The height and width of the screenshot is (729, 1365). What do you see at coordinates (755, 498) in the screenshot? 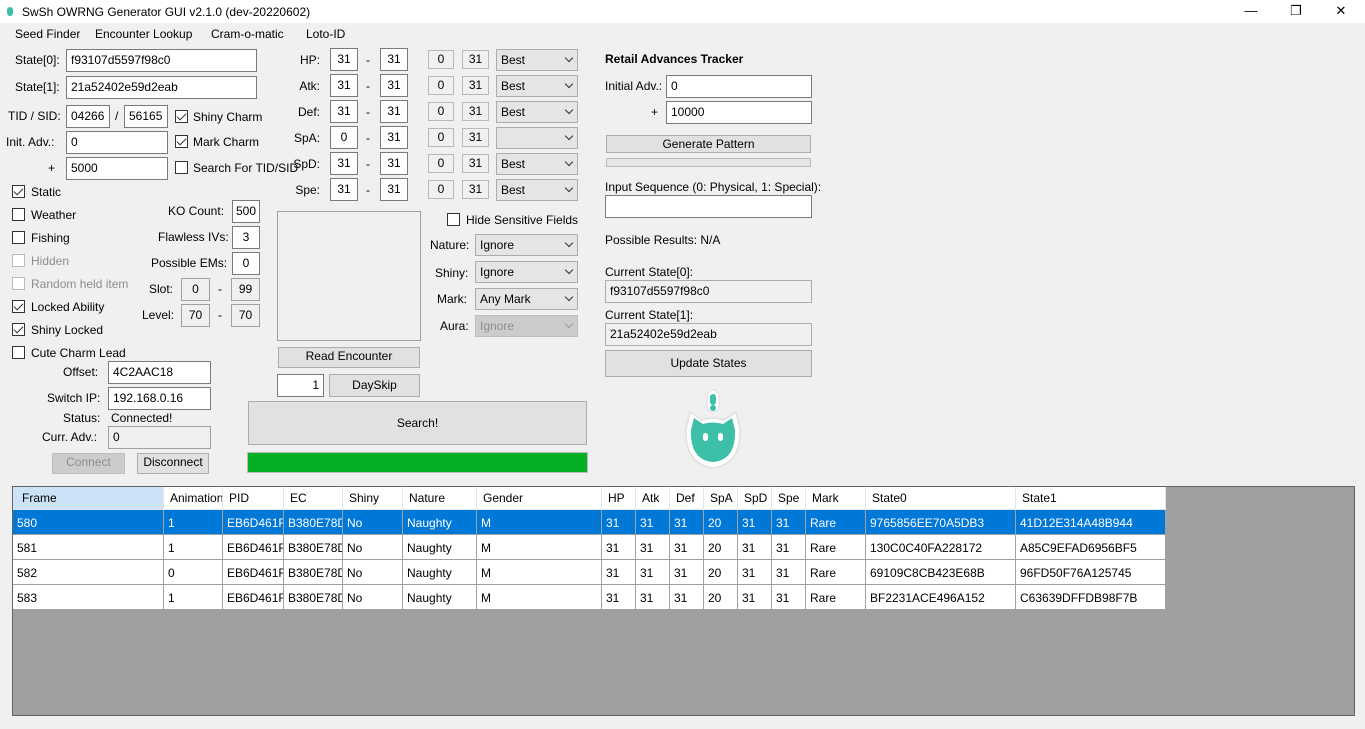
I see `column-header: SpD` at bounding box center [755, 498].